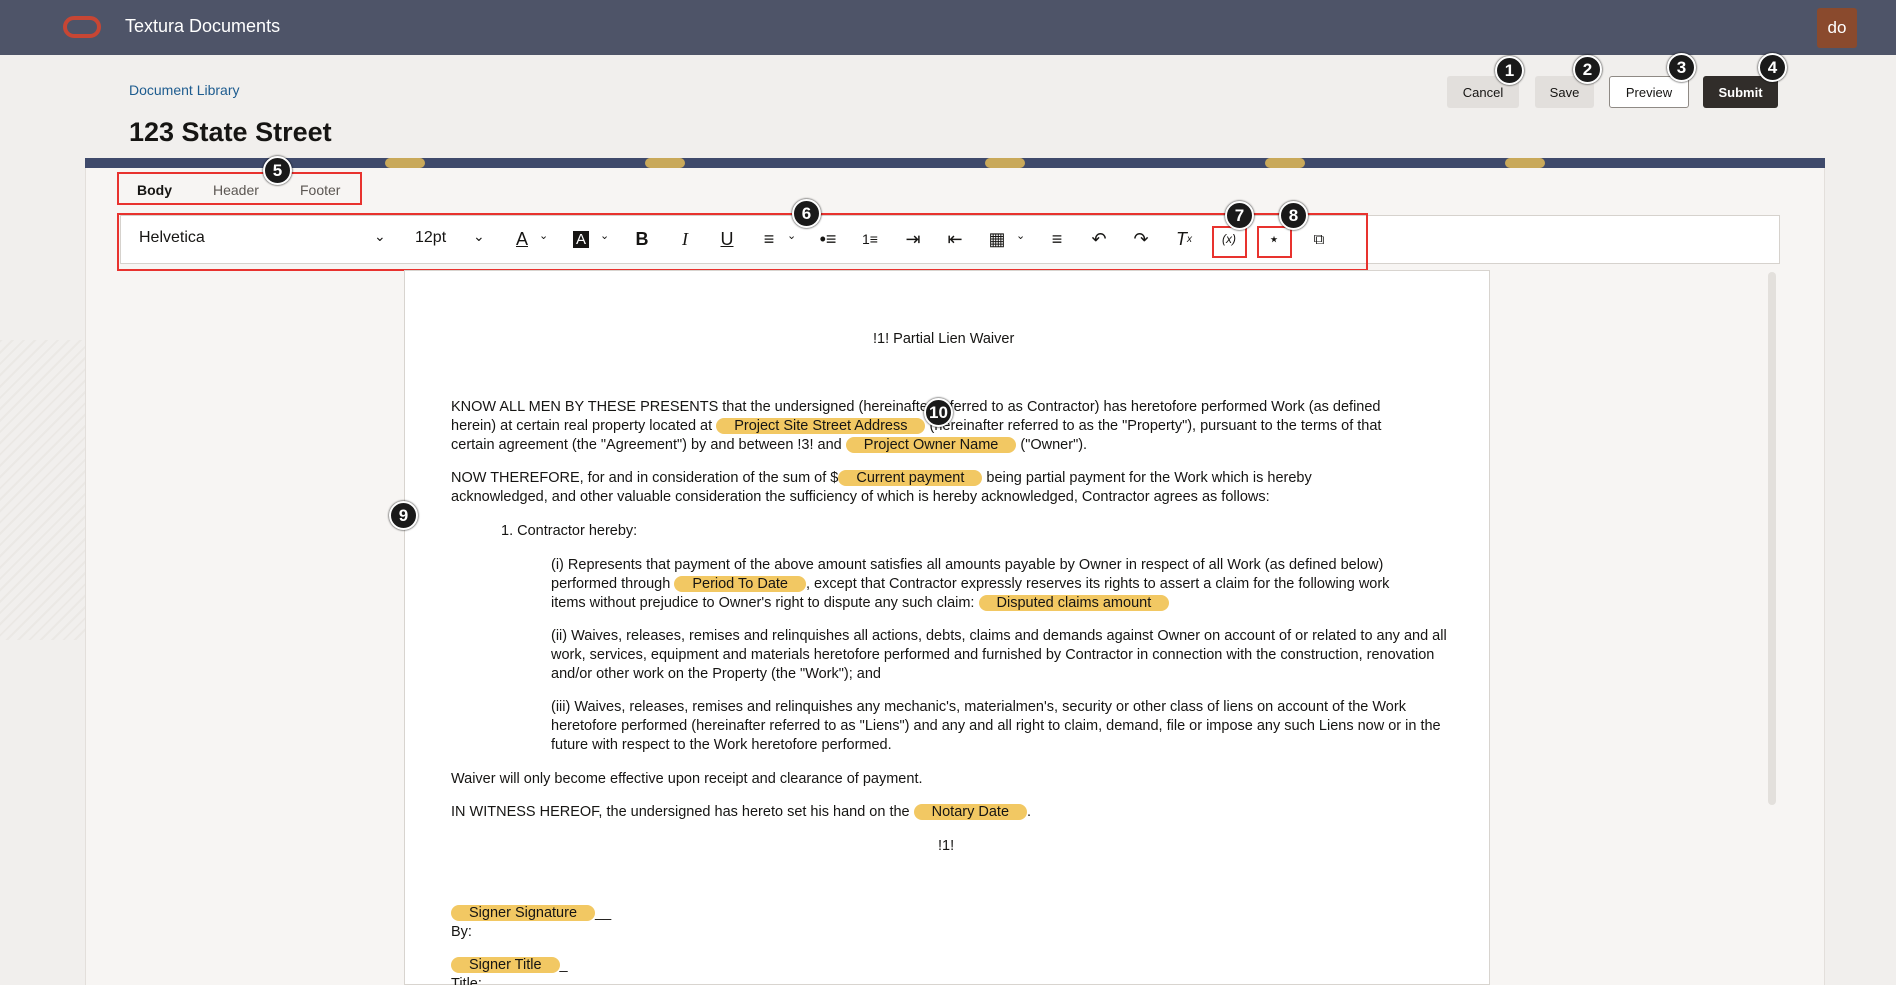 The height and width of the screenshot is (985, 1896). Describe the element at coordinates (821, 426) in the screenshot. I see `field-project-site-street-address: Project Site Street Address` at that location.